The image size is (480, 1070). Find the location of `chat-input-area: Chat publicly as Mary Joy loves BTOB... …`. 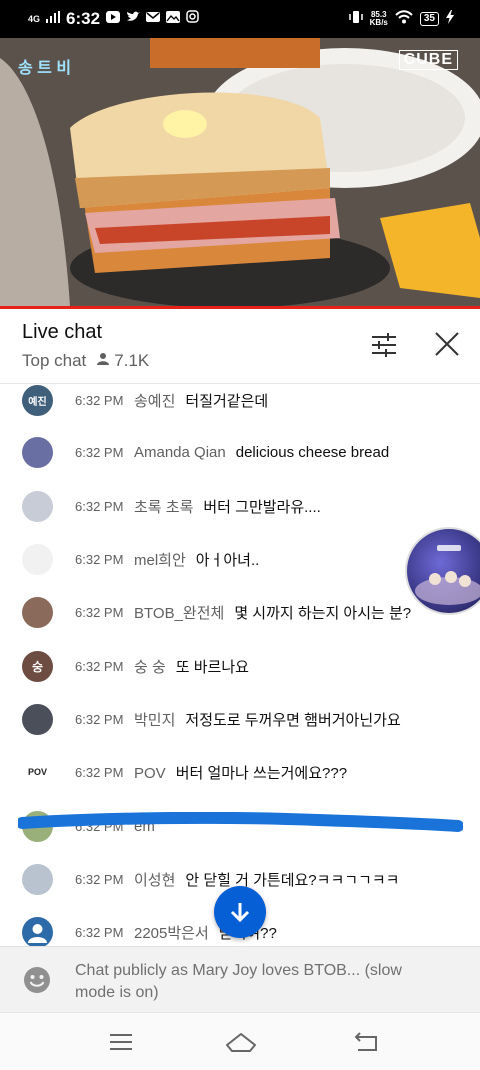

chat-input-area: Chat publicly as Mary Joy loves BTOB... … is located at coordinates (240, 979).